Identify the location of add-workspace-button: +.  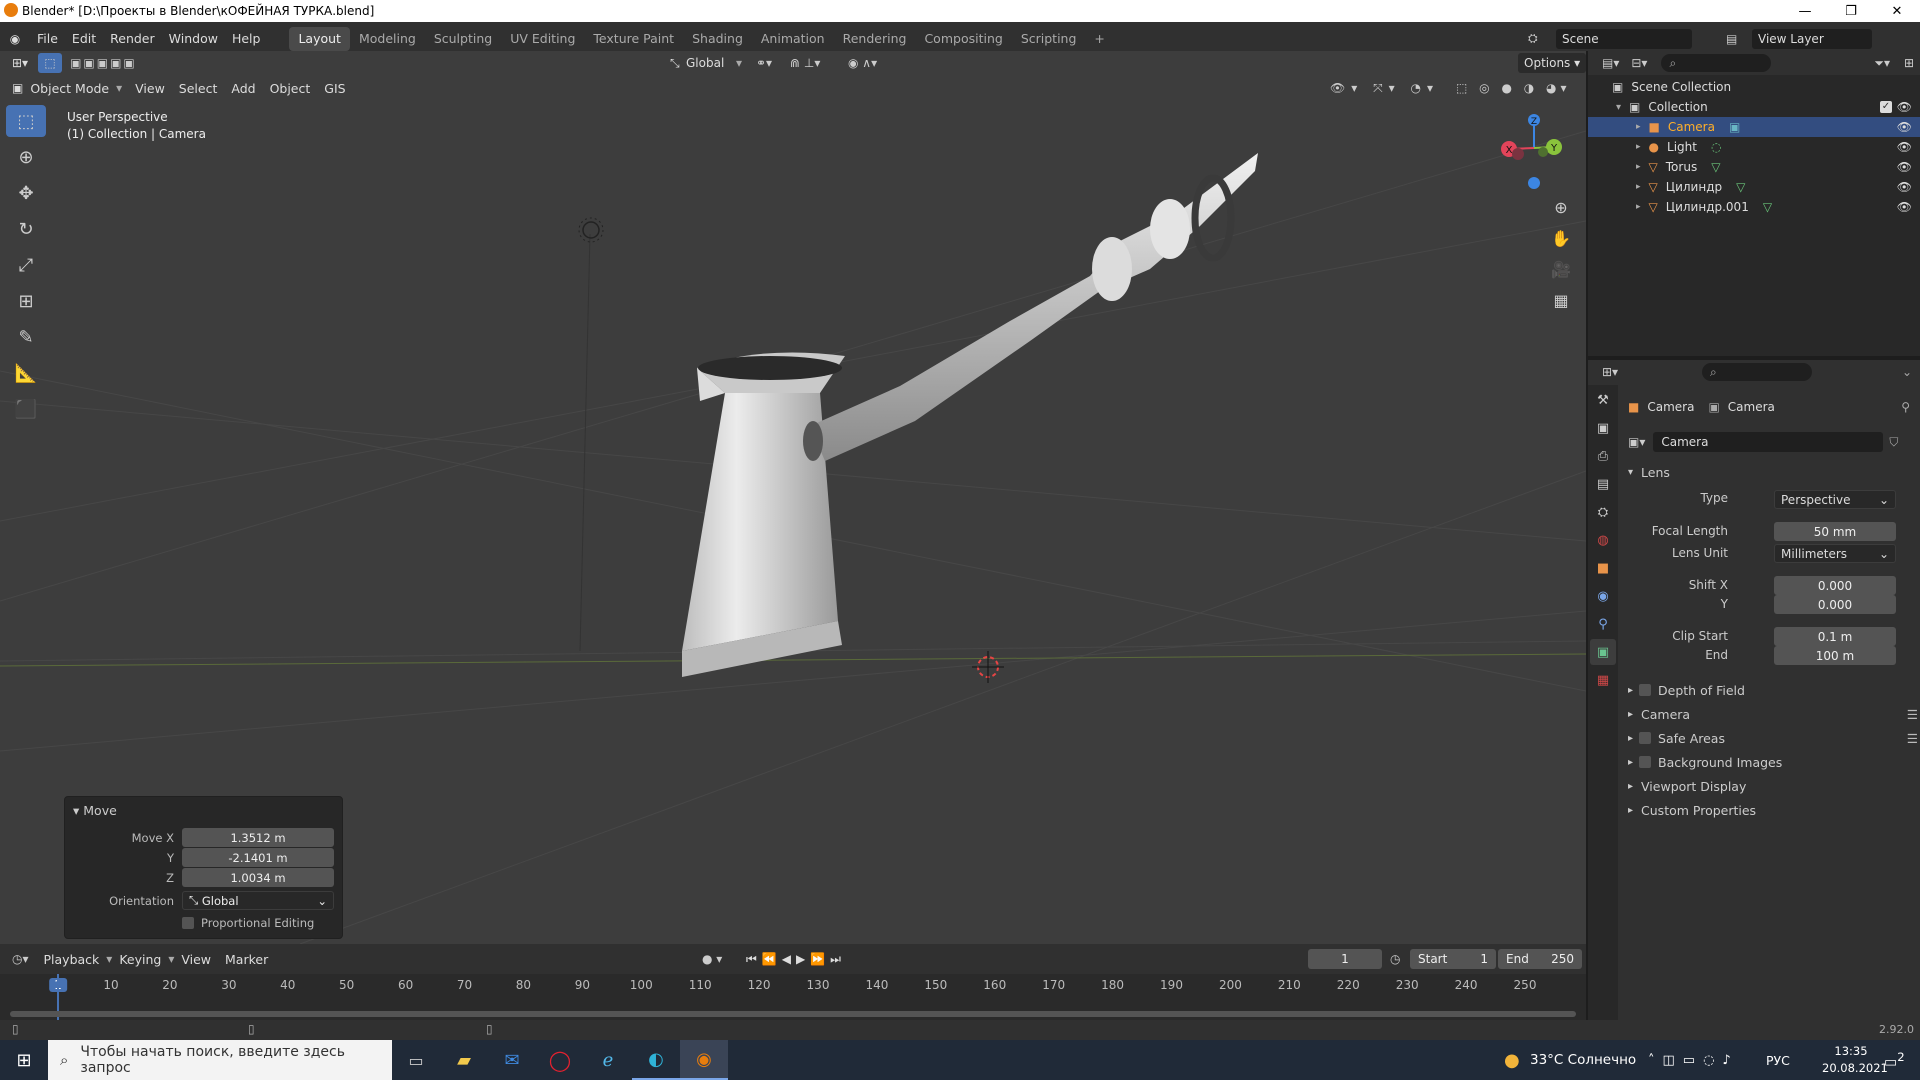
(1099, 39).